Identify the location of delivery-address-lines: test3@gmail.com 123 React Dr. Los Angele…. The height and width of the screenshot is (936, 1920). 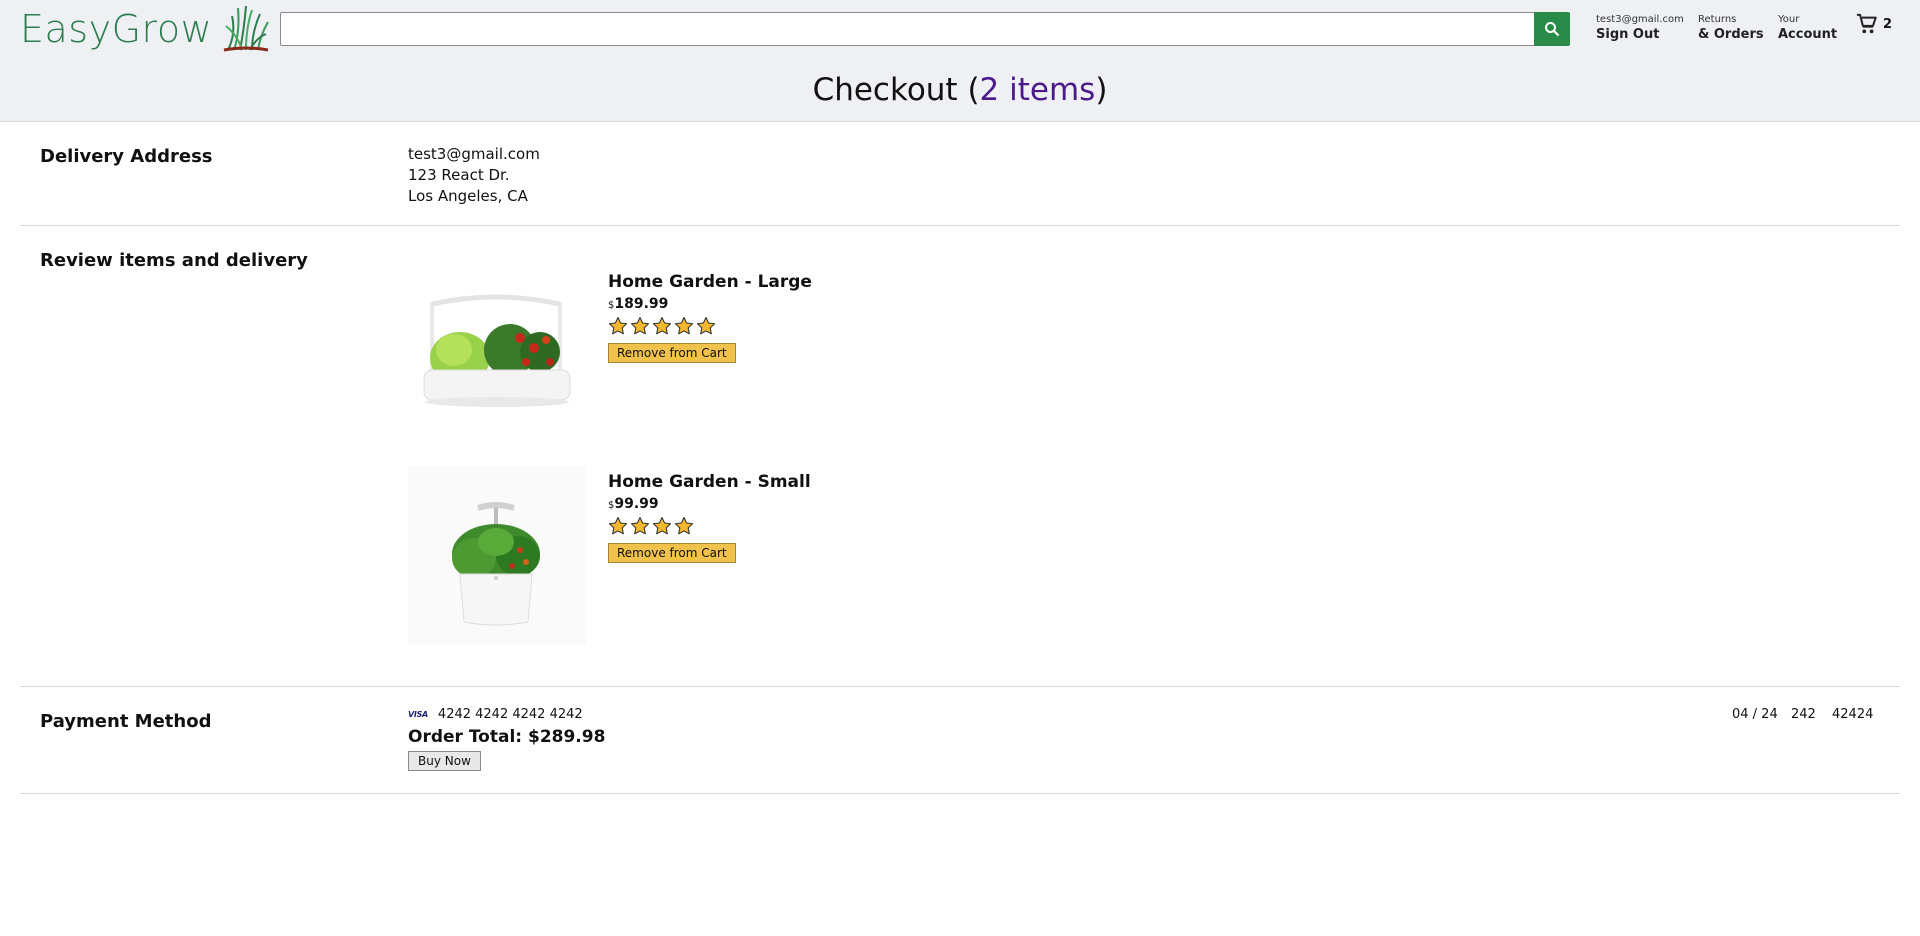
(474, 175).